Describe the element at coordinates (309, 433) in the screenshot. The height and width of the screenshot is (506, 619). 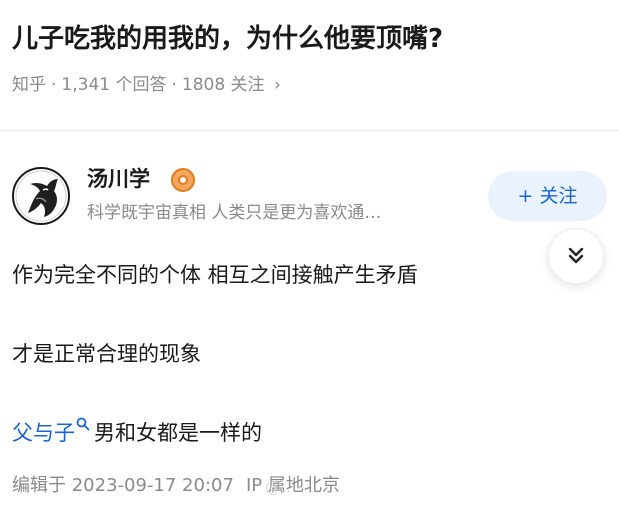
I see `answer-paragraph: 父与子 男和女都是一样的` at that location.